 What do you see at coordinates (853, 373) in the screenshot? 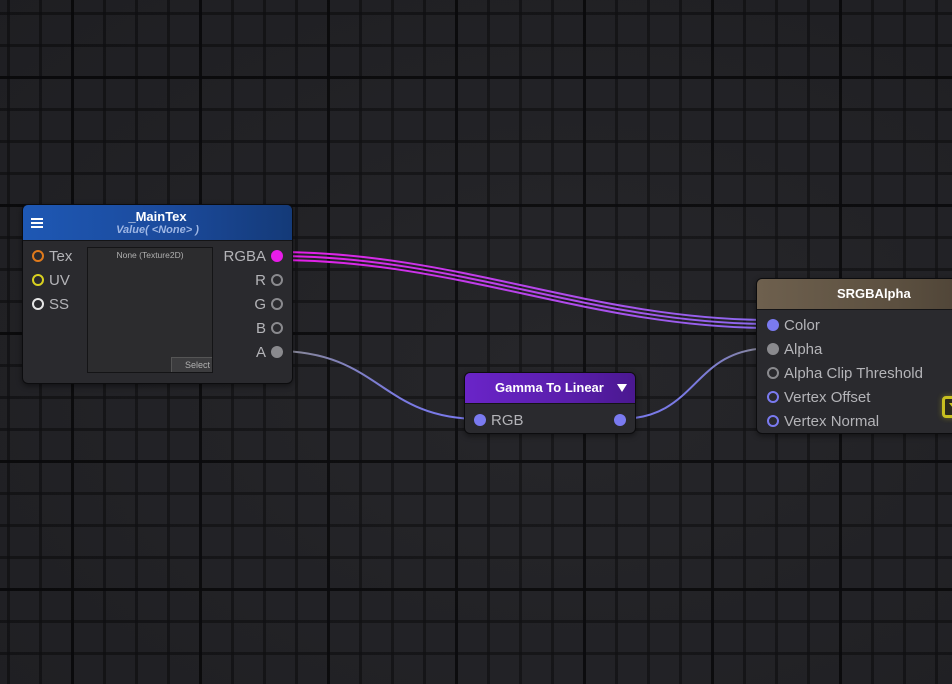
I see `port-label: Alpha Clip Threshold` at bounding box center [853, 373].